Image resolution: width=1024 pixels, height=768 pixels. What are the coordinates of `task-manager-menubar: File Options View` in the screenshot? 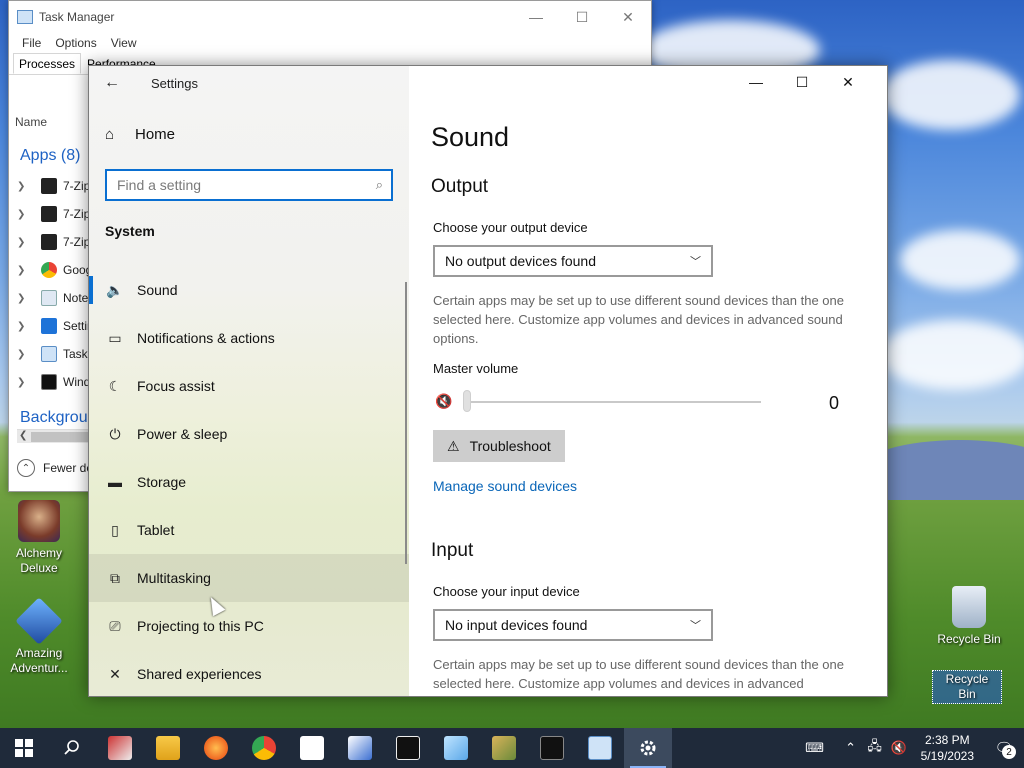 It's located at (330, 43).